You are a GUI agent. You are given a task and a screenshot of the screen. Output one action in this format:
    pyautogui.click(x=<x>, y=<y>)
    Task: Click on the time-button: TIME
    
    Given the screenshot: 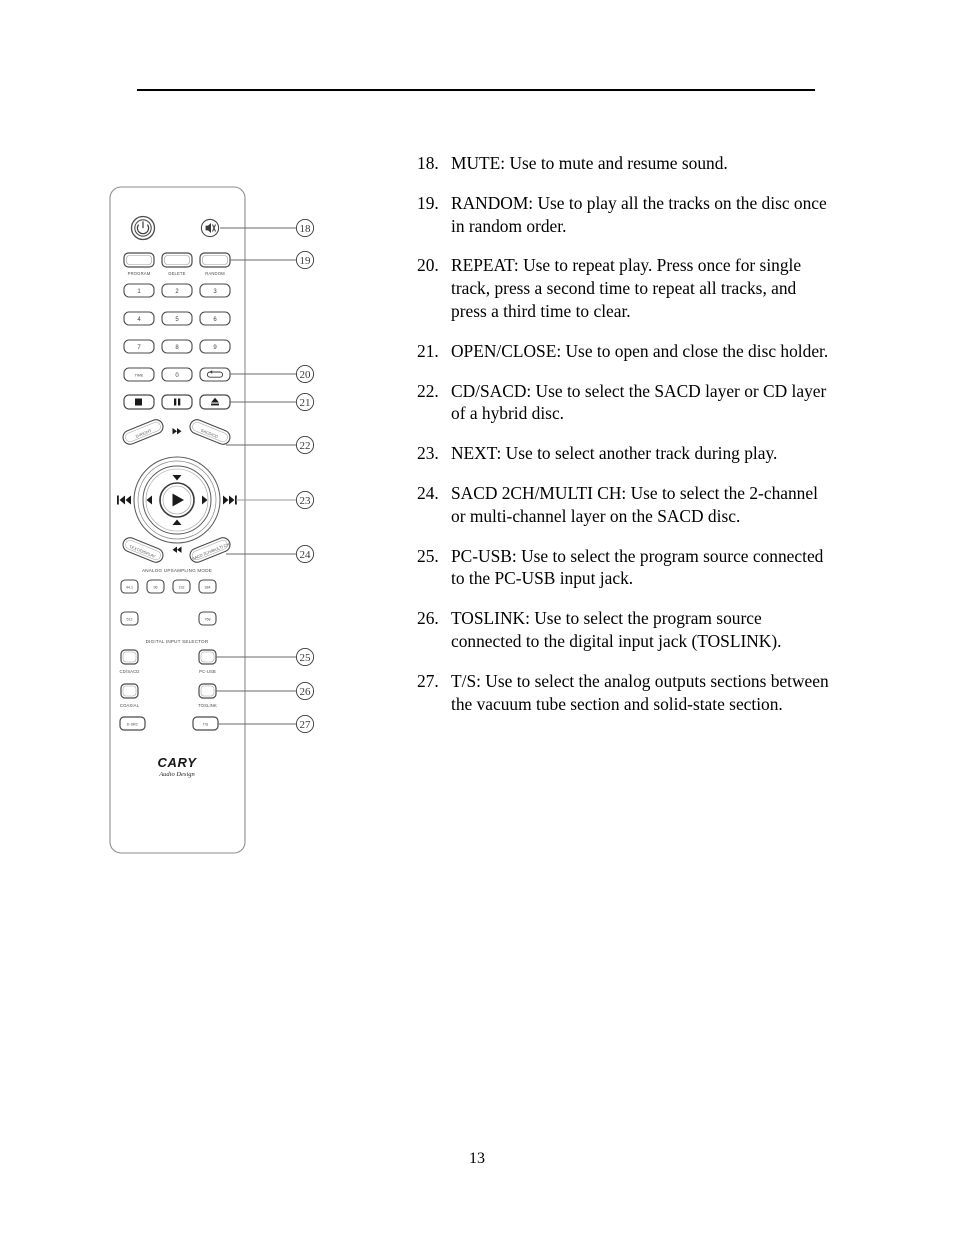 What is the action you would take?
    pyautogui.click(x=139, y=374)
    